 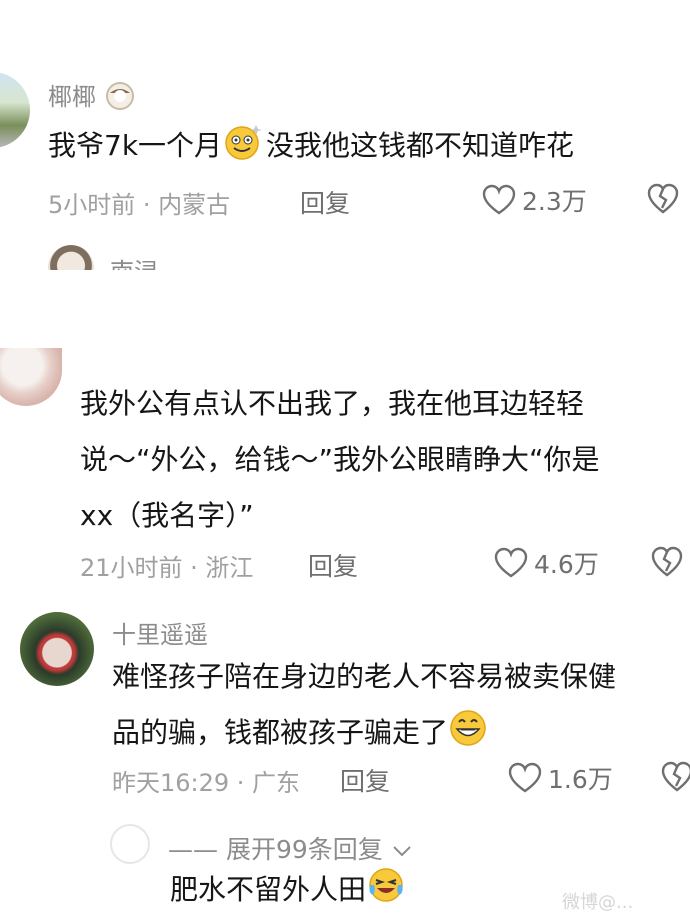 I want to click on like-count: 4.6万, so click(x=566, y=564).